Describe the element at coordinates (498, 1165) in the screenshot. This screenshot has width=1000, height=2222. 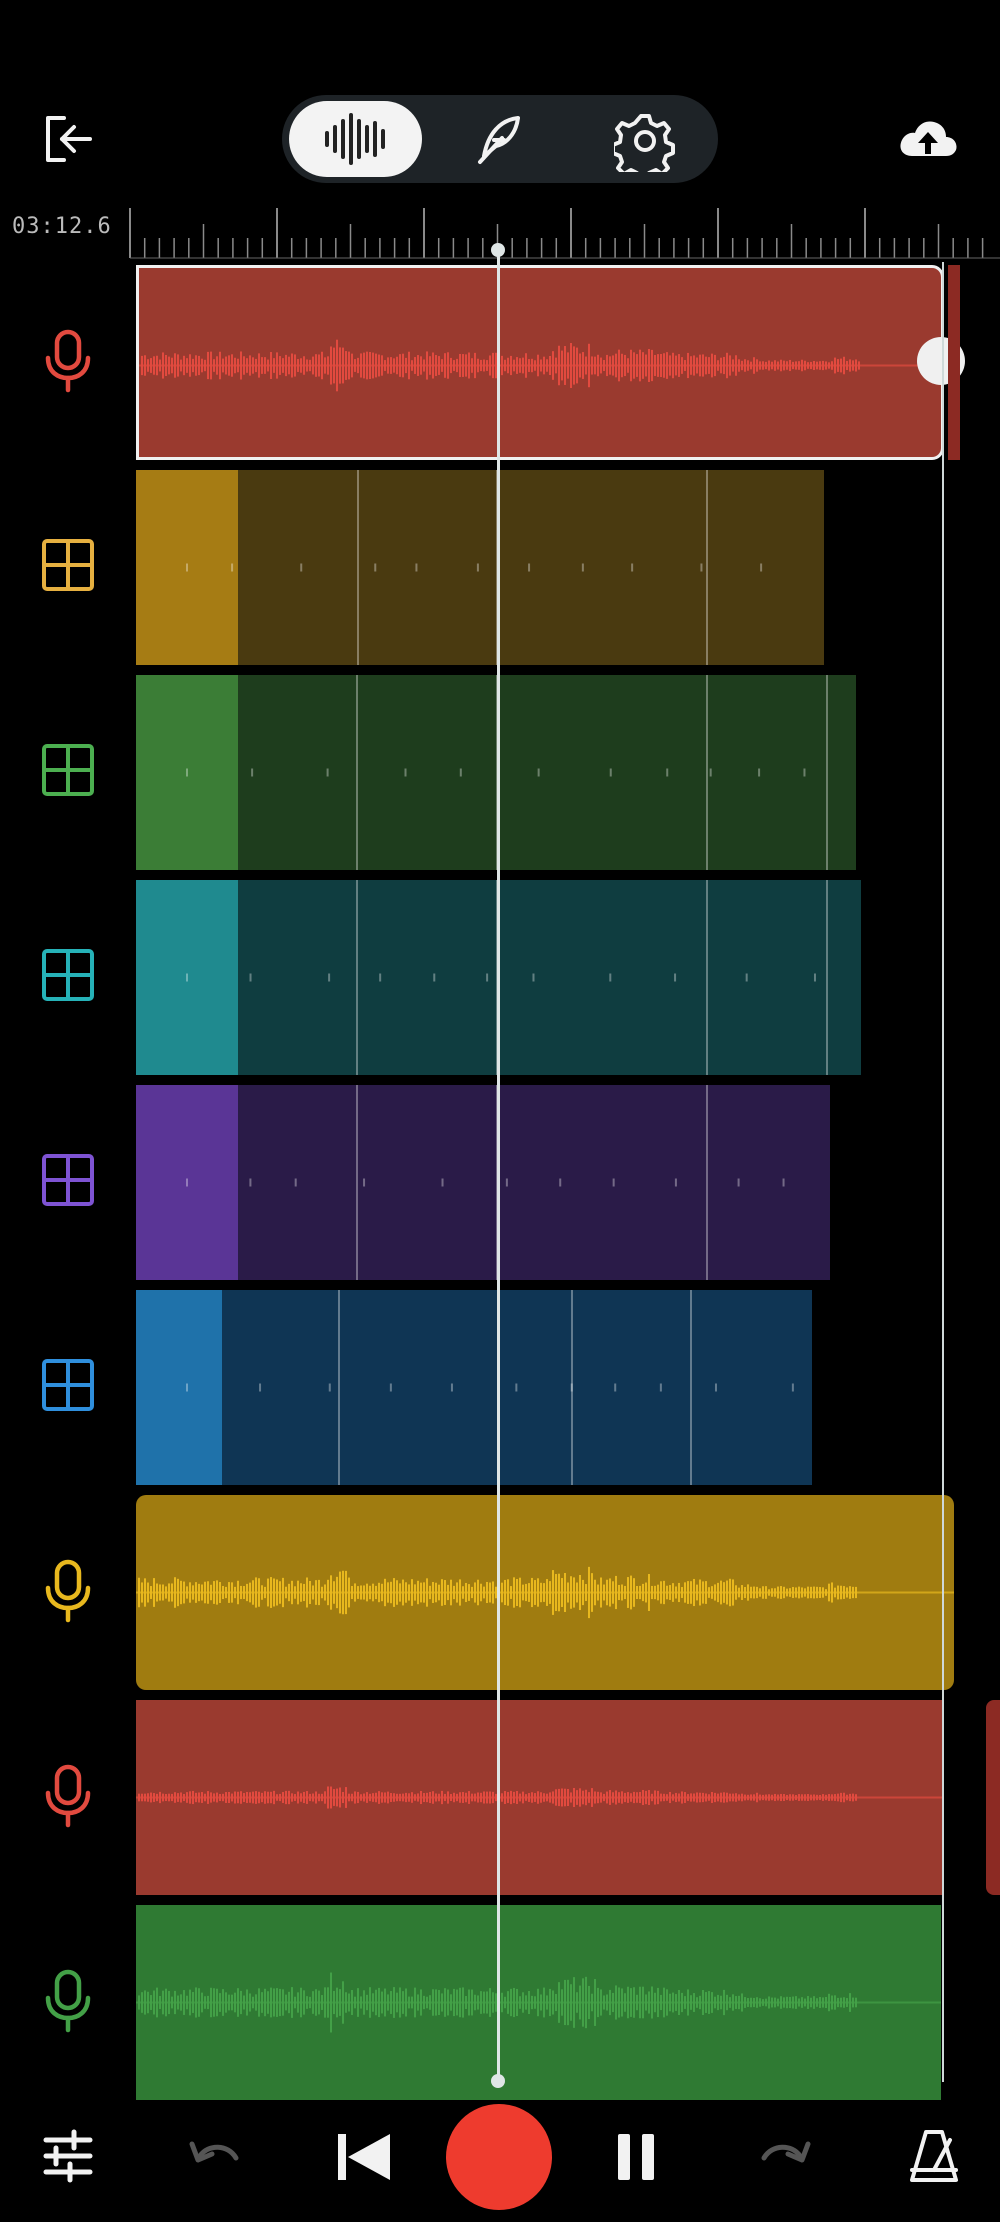
I see `playhead` at that location.